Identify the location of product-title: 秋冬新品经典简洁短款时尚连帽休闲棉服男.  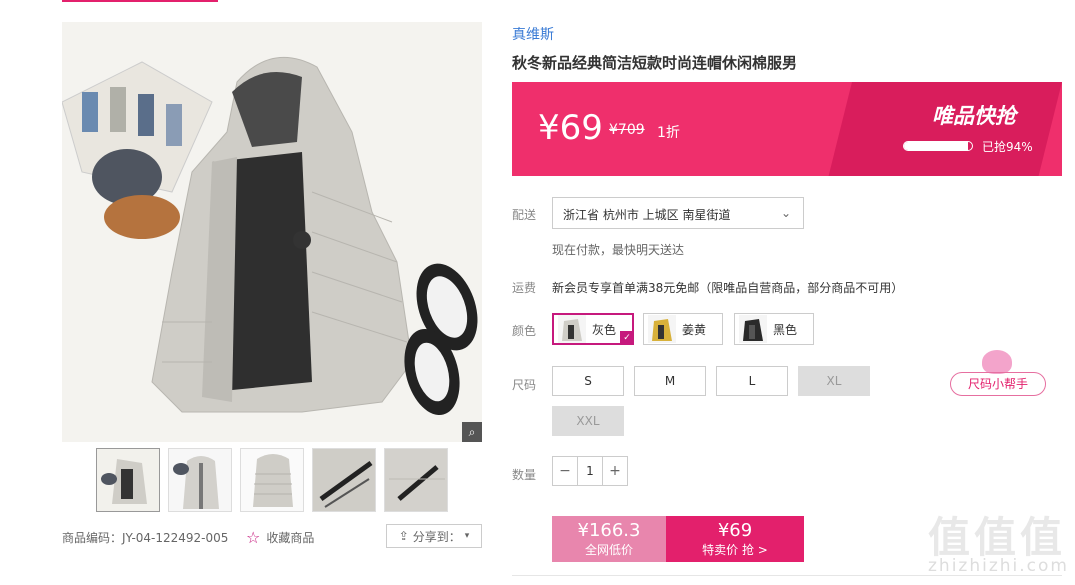
(655, 63).